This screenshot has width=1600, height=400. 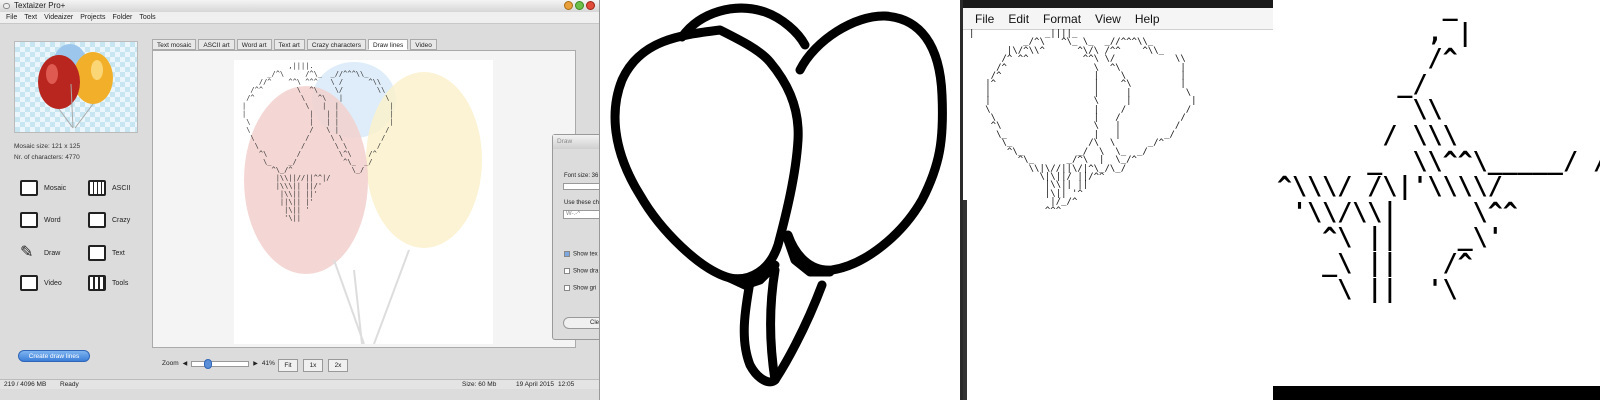 I want to click on chars-input: W-.-^, so click(x=581, y=214).